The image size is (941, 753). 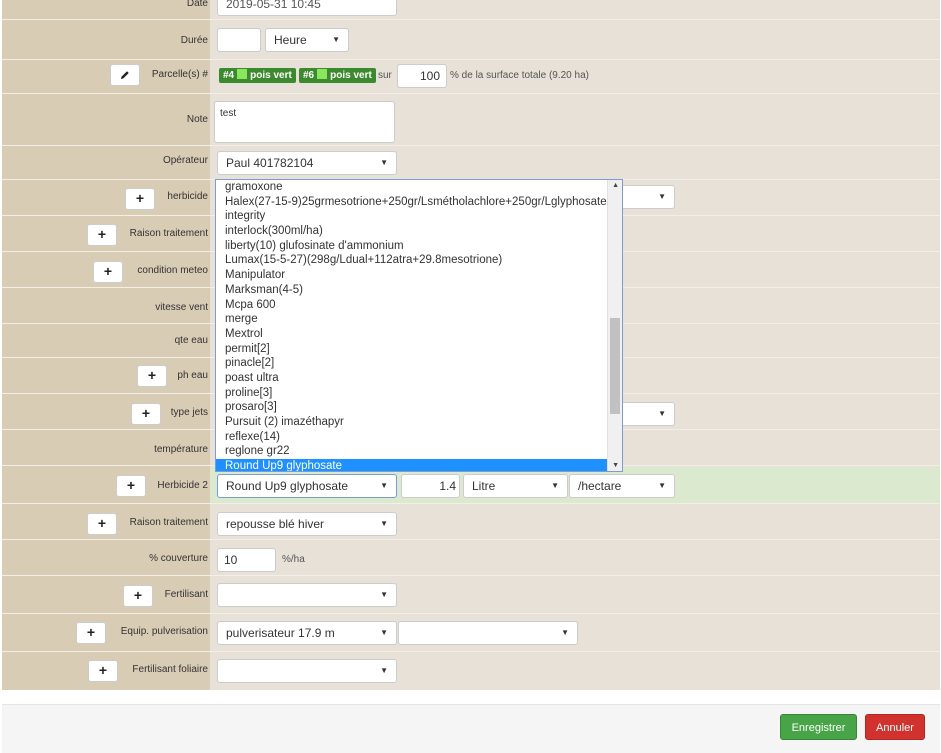 I want to click on add-jets-button: +, so click(x=146, y=414).